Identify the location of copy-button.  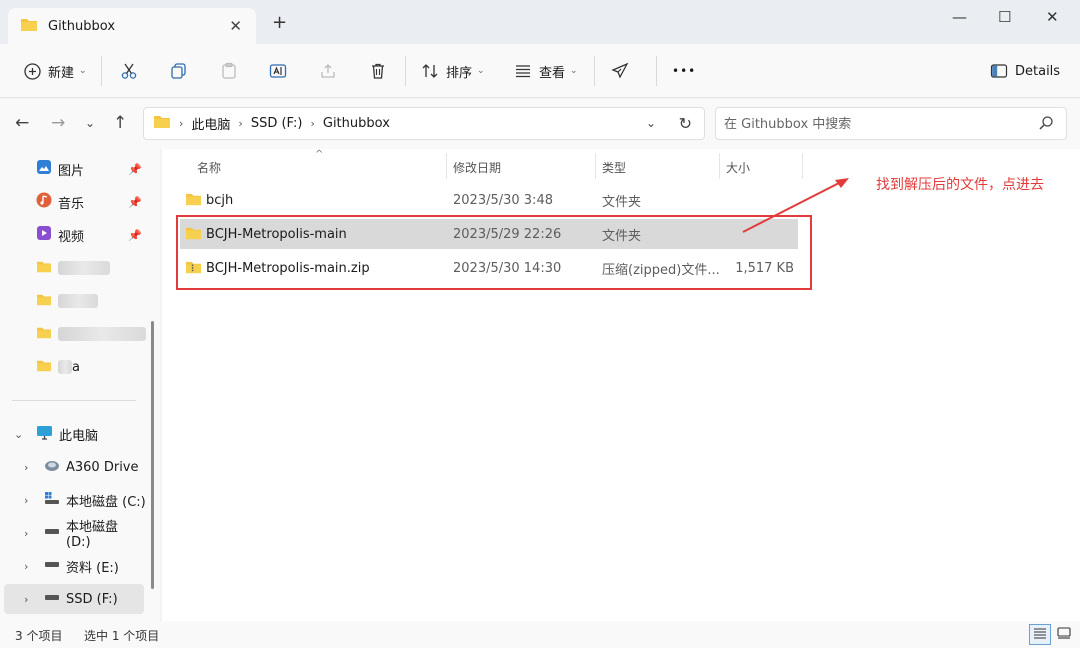
(179, 71).